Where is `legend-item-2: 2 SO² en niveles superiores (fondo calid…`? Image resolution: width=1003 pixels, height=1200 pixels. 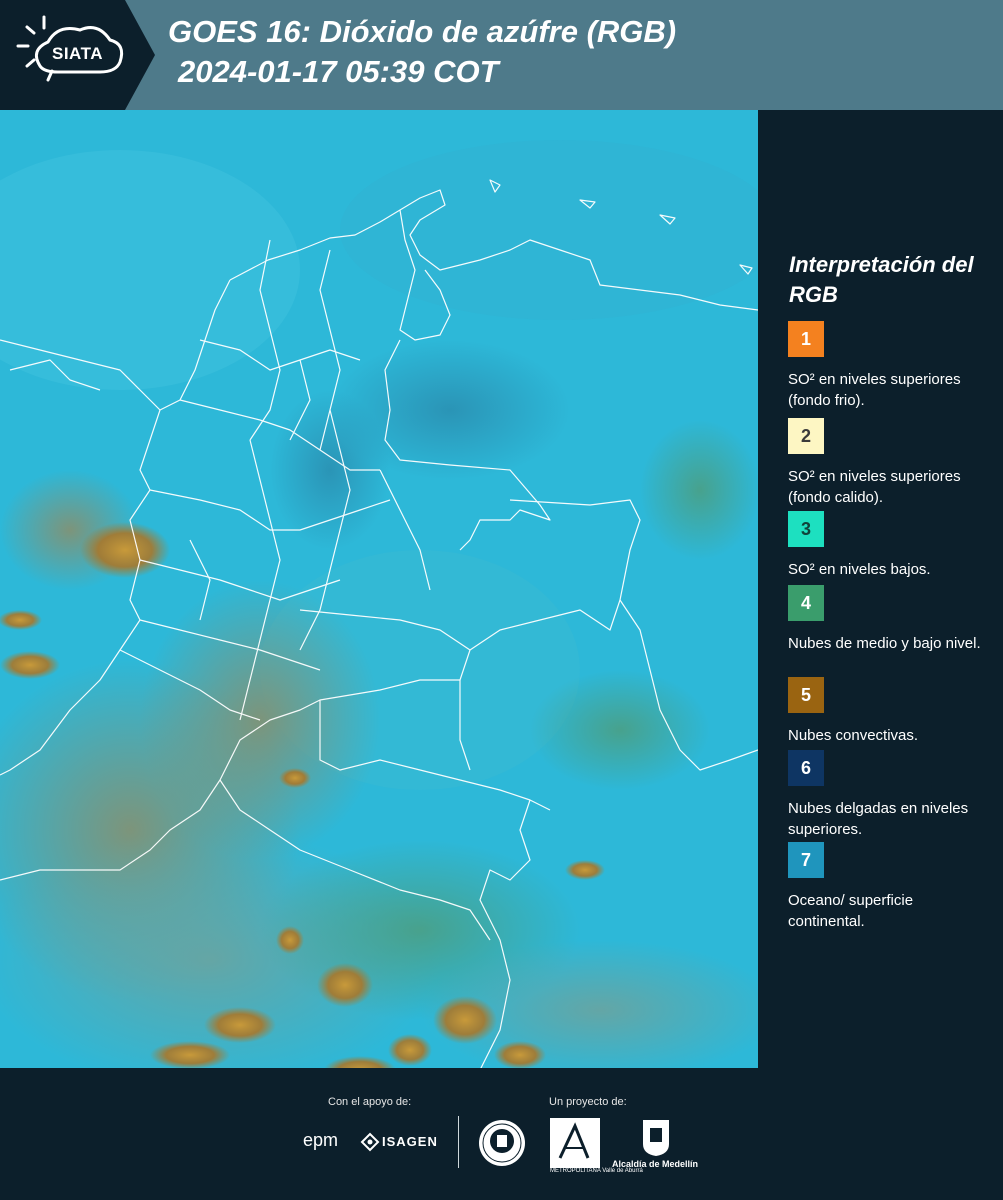
legend-item-2: 2 SO² en niveles superiores (fondo calid… is located at coordinates (890, 463).